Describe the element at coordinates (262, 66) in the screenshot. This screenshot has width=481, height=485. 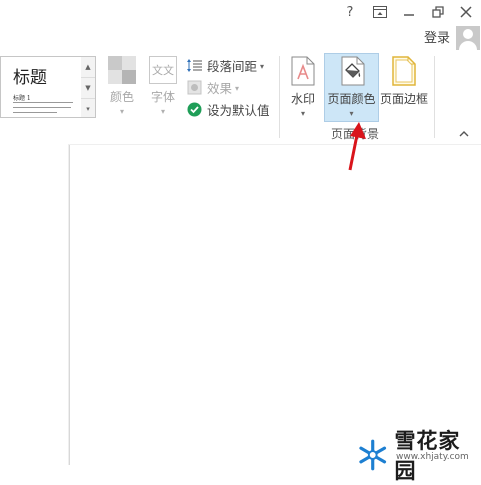
I see `paragraph-spacing-caret: ▾` at that location.